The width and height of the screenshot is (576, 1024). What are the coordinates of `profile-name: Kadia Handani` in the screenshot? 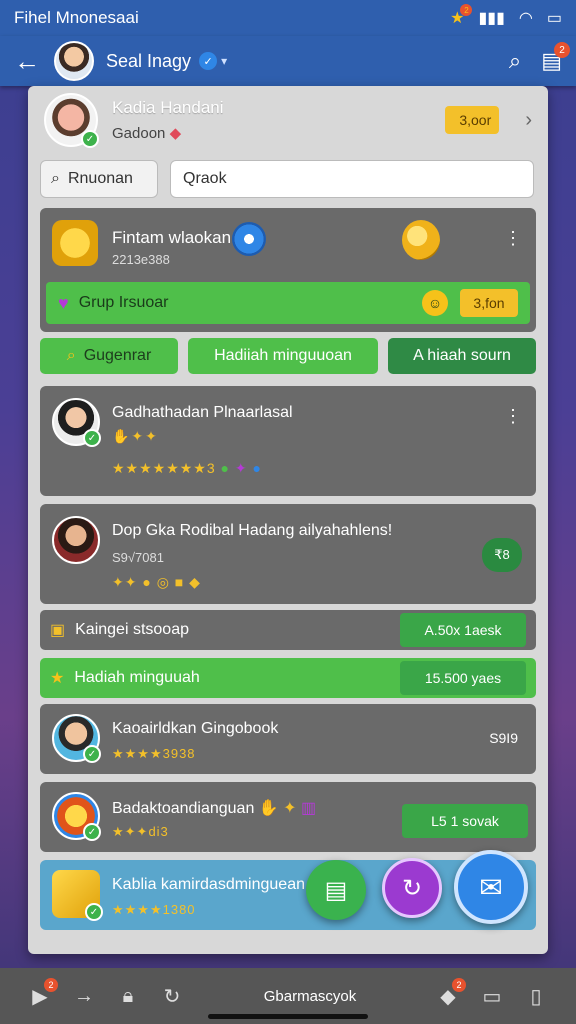 It's located at (168, 107).